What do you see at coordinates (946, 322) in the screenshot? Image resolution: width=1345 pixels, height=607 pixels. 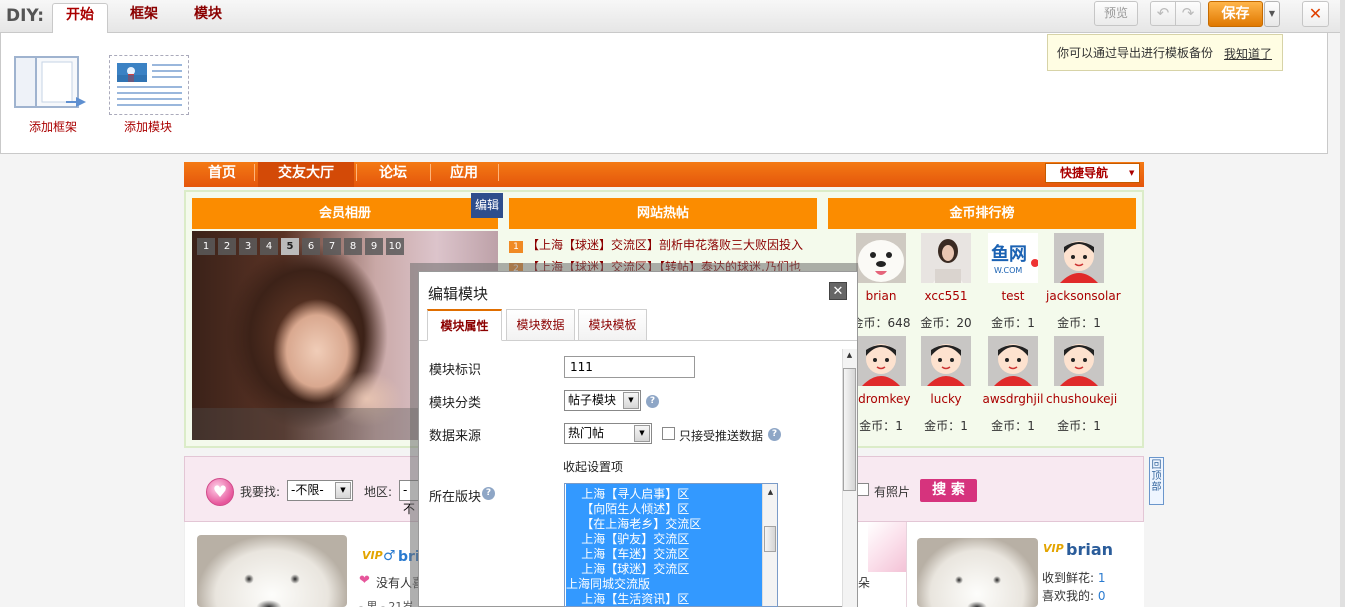 I see `member-gold: 金币：20` at bounding box center [946, 322].